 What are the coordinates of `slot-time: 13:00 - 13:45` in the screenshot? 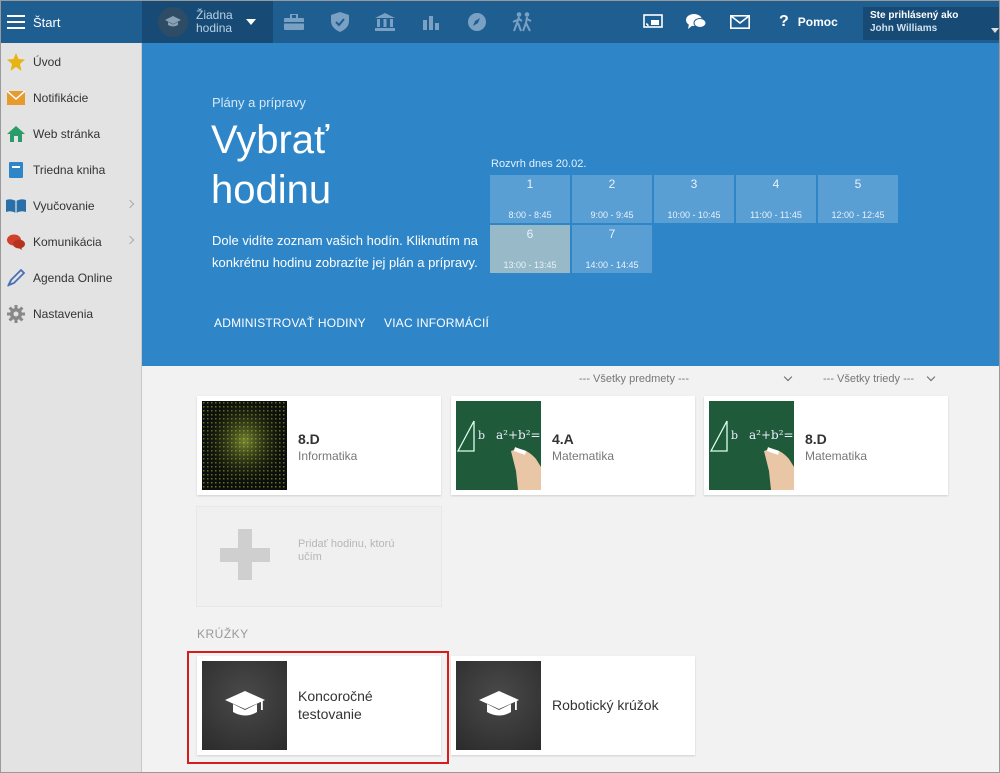 It's located at (530, 265).